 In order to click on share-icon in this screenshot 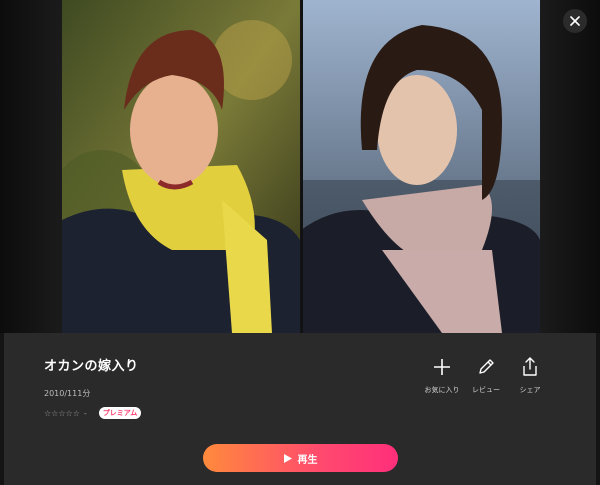, I will do `click(530, 366)`.